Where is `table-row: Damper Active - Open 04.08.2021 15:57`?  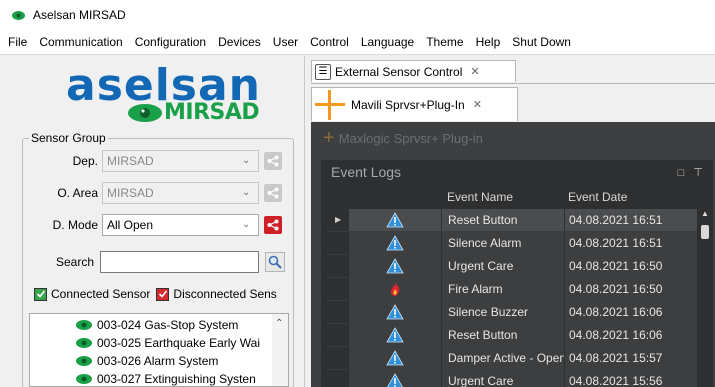 table-row: Damper Active - Open 04.08.2021 15:57 is located at coordinates (512, 358).